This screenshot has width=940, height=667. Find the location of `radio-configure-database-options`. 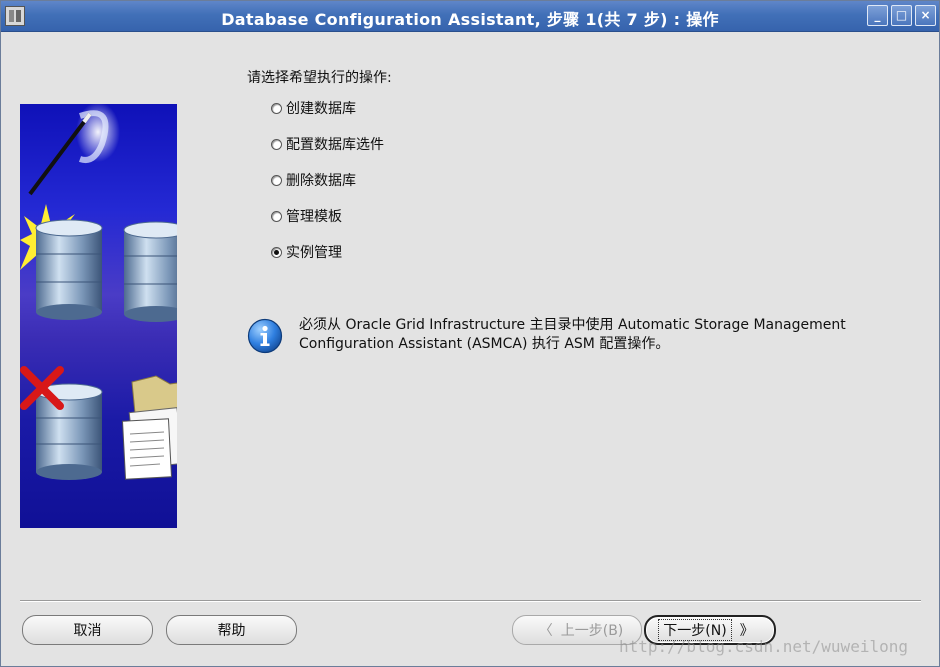

radio-configure-database-options is located at coordinates (276, 144).